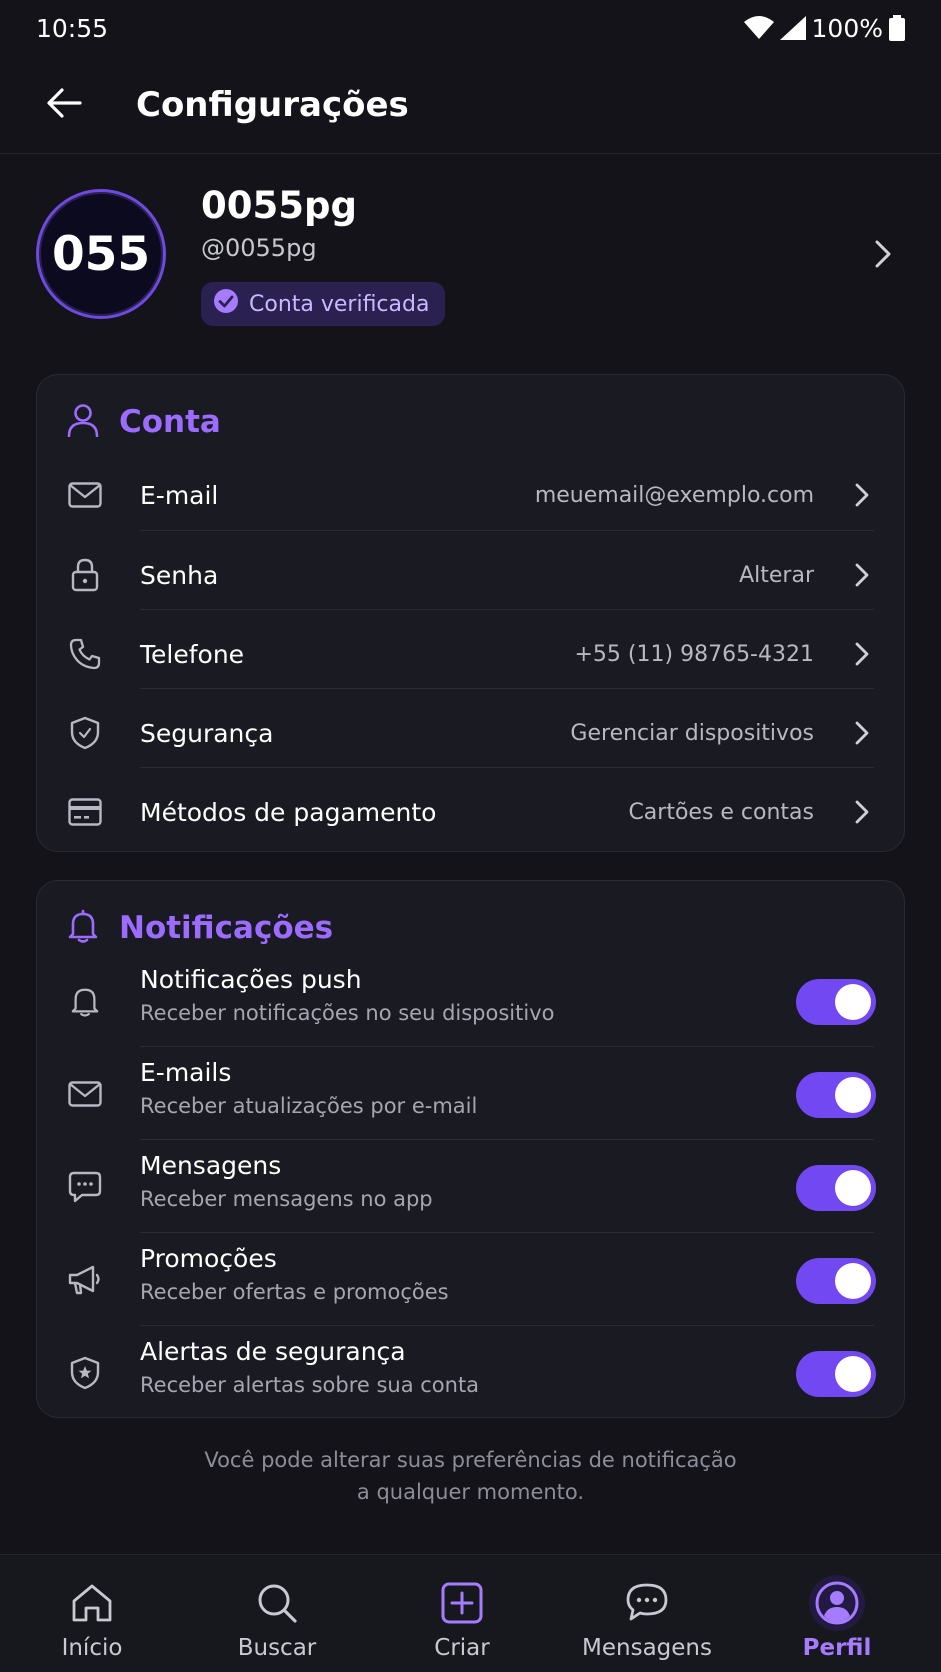  I want to click on row-label: Métodos de pagamento, so click(288, 812).